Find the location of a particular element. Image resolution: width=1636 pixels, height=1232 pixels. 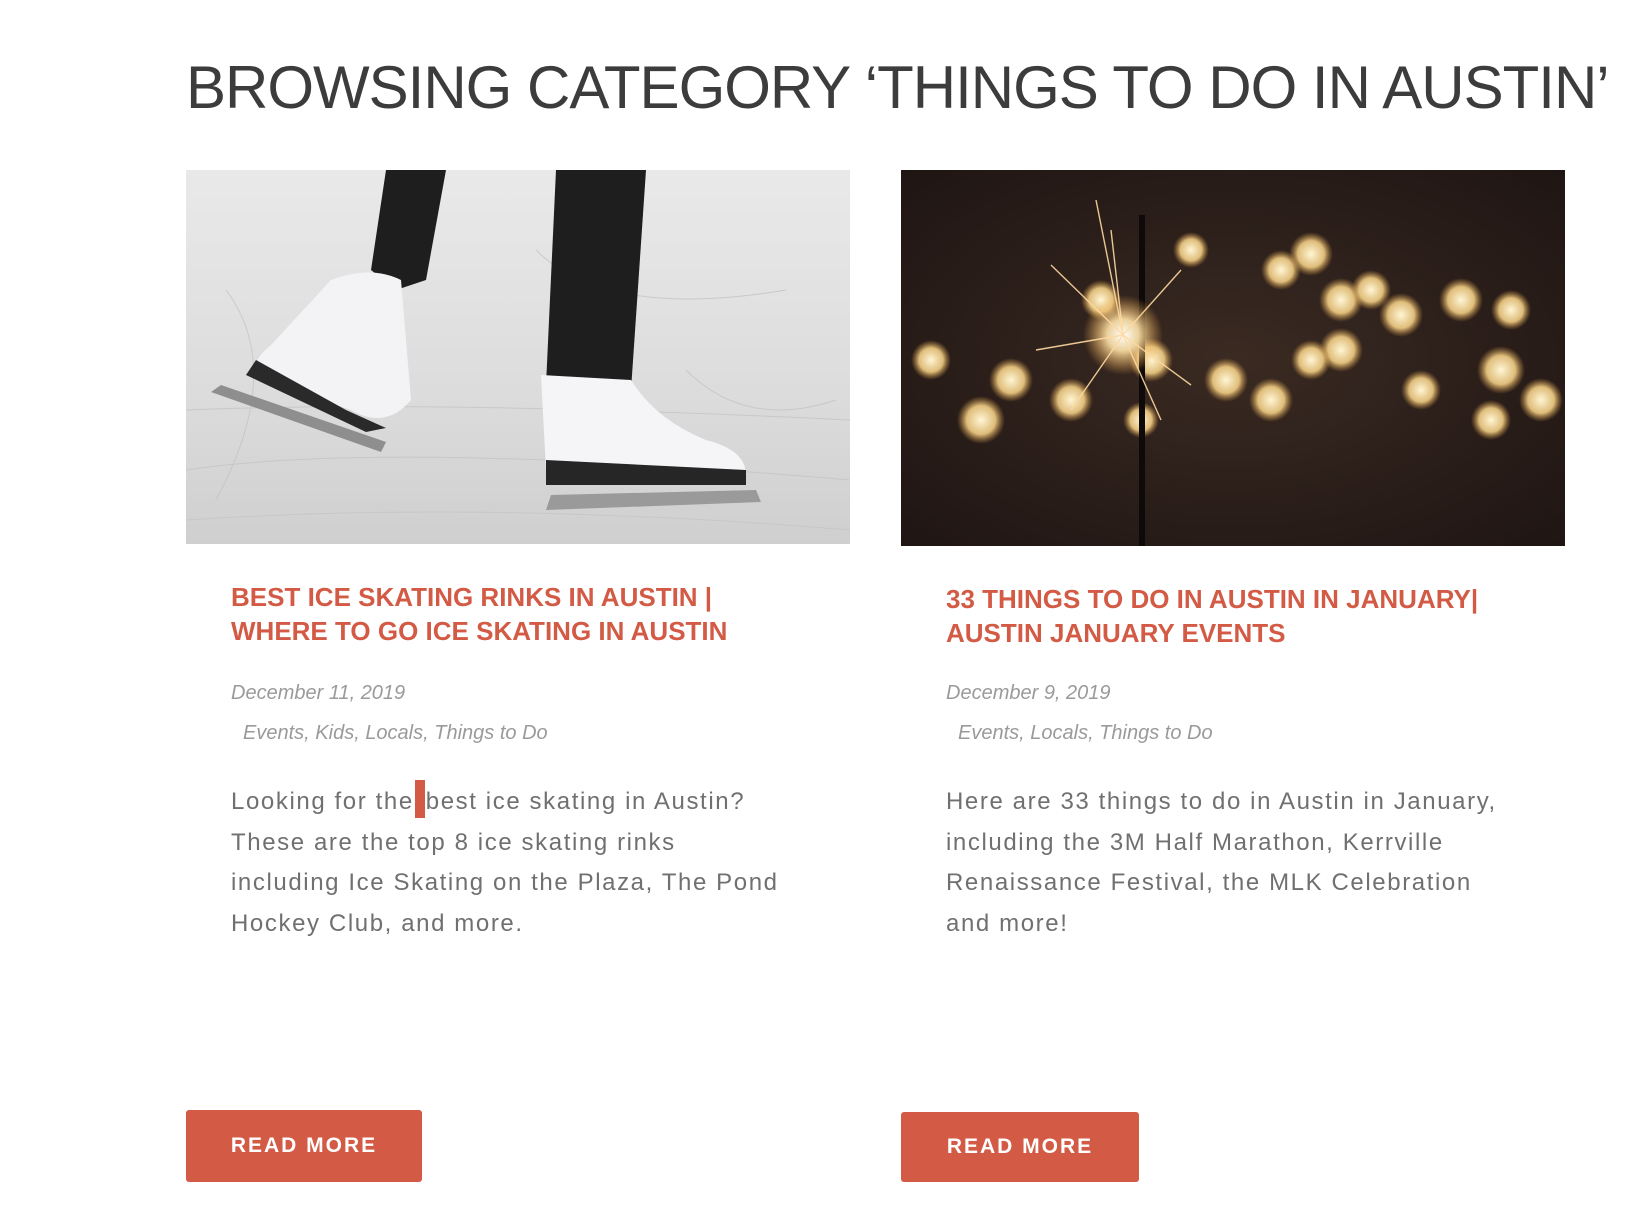

post-date: December 11, 2019 is located at coordinates (318, 693).